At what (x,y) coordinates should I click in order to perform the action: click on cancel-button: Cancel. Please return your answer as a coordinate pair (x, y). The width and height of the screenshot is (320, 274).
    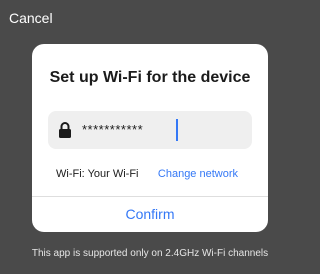
    Looking at the image, I should click on (31, 18).